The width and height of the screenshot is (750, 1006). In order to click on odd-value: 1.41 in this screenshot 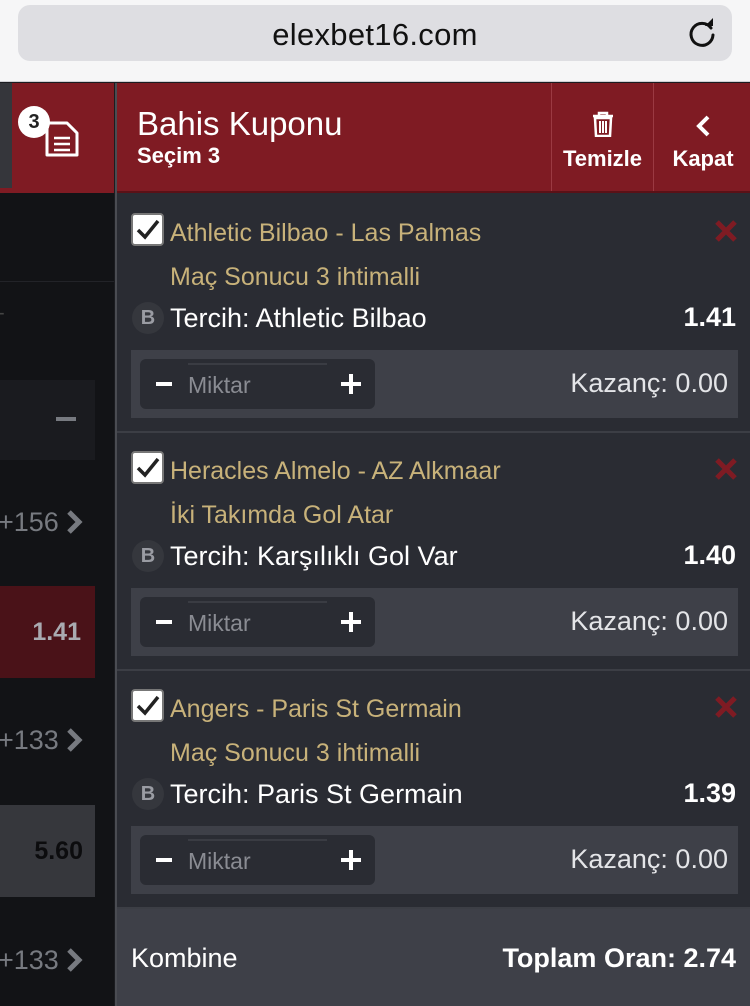, I will do `click(56, 632)`.